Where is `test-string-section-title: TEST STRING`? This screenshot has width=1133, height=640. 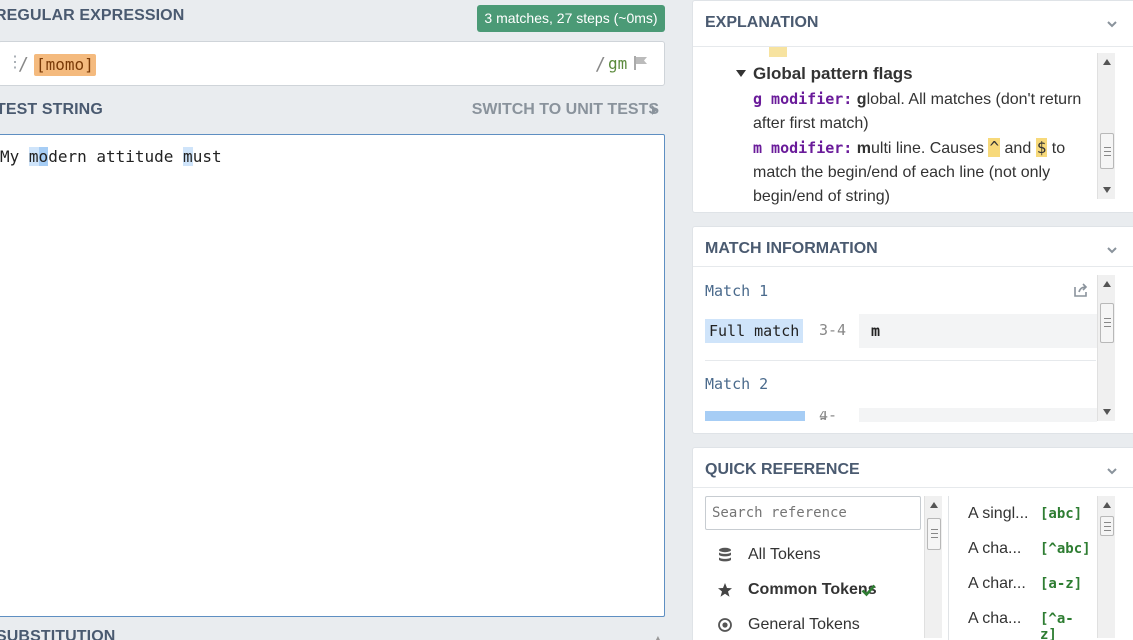 test-string-section-title: TEST STRING is located at coordinates (51, 109).